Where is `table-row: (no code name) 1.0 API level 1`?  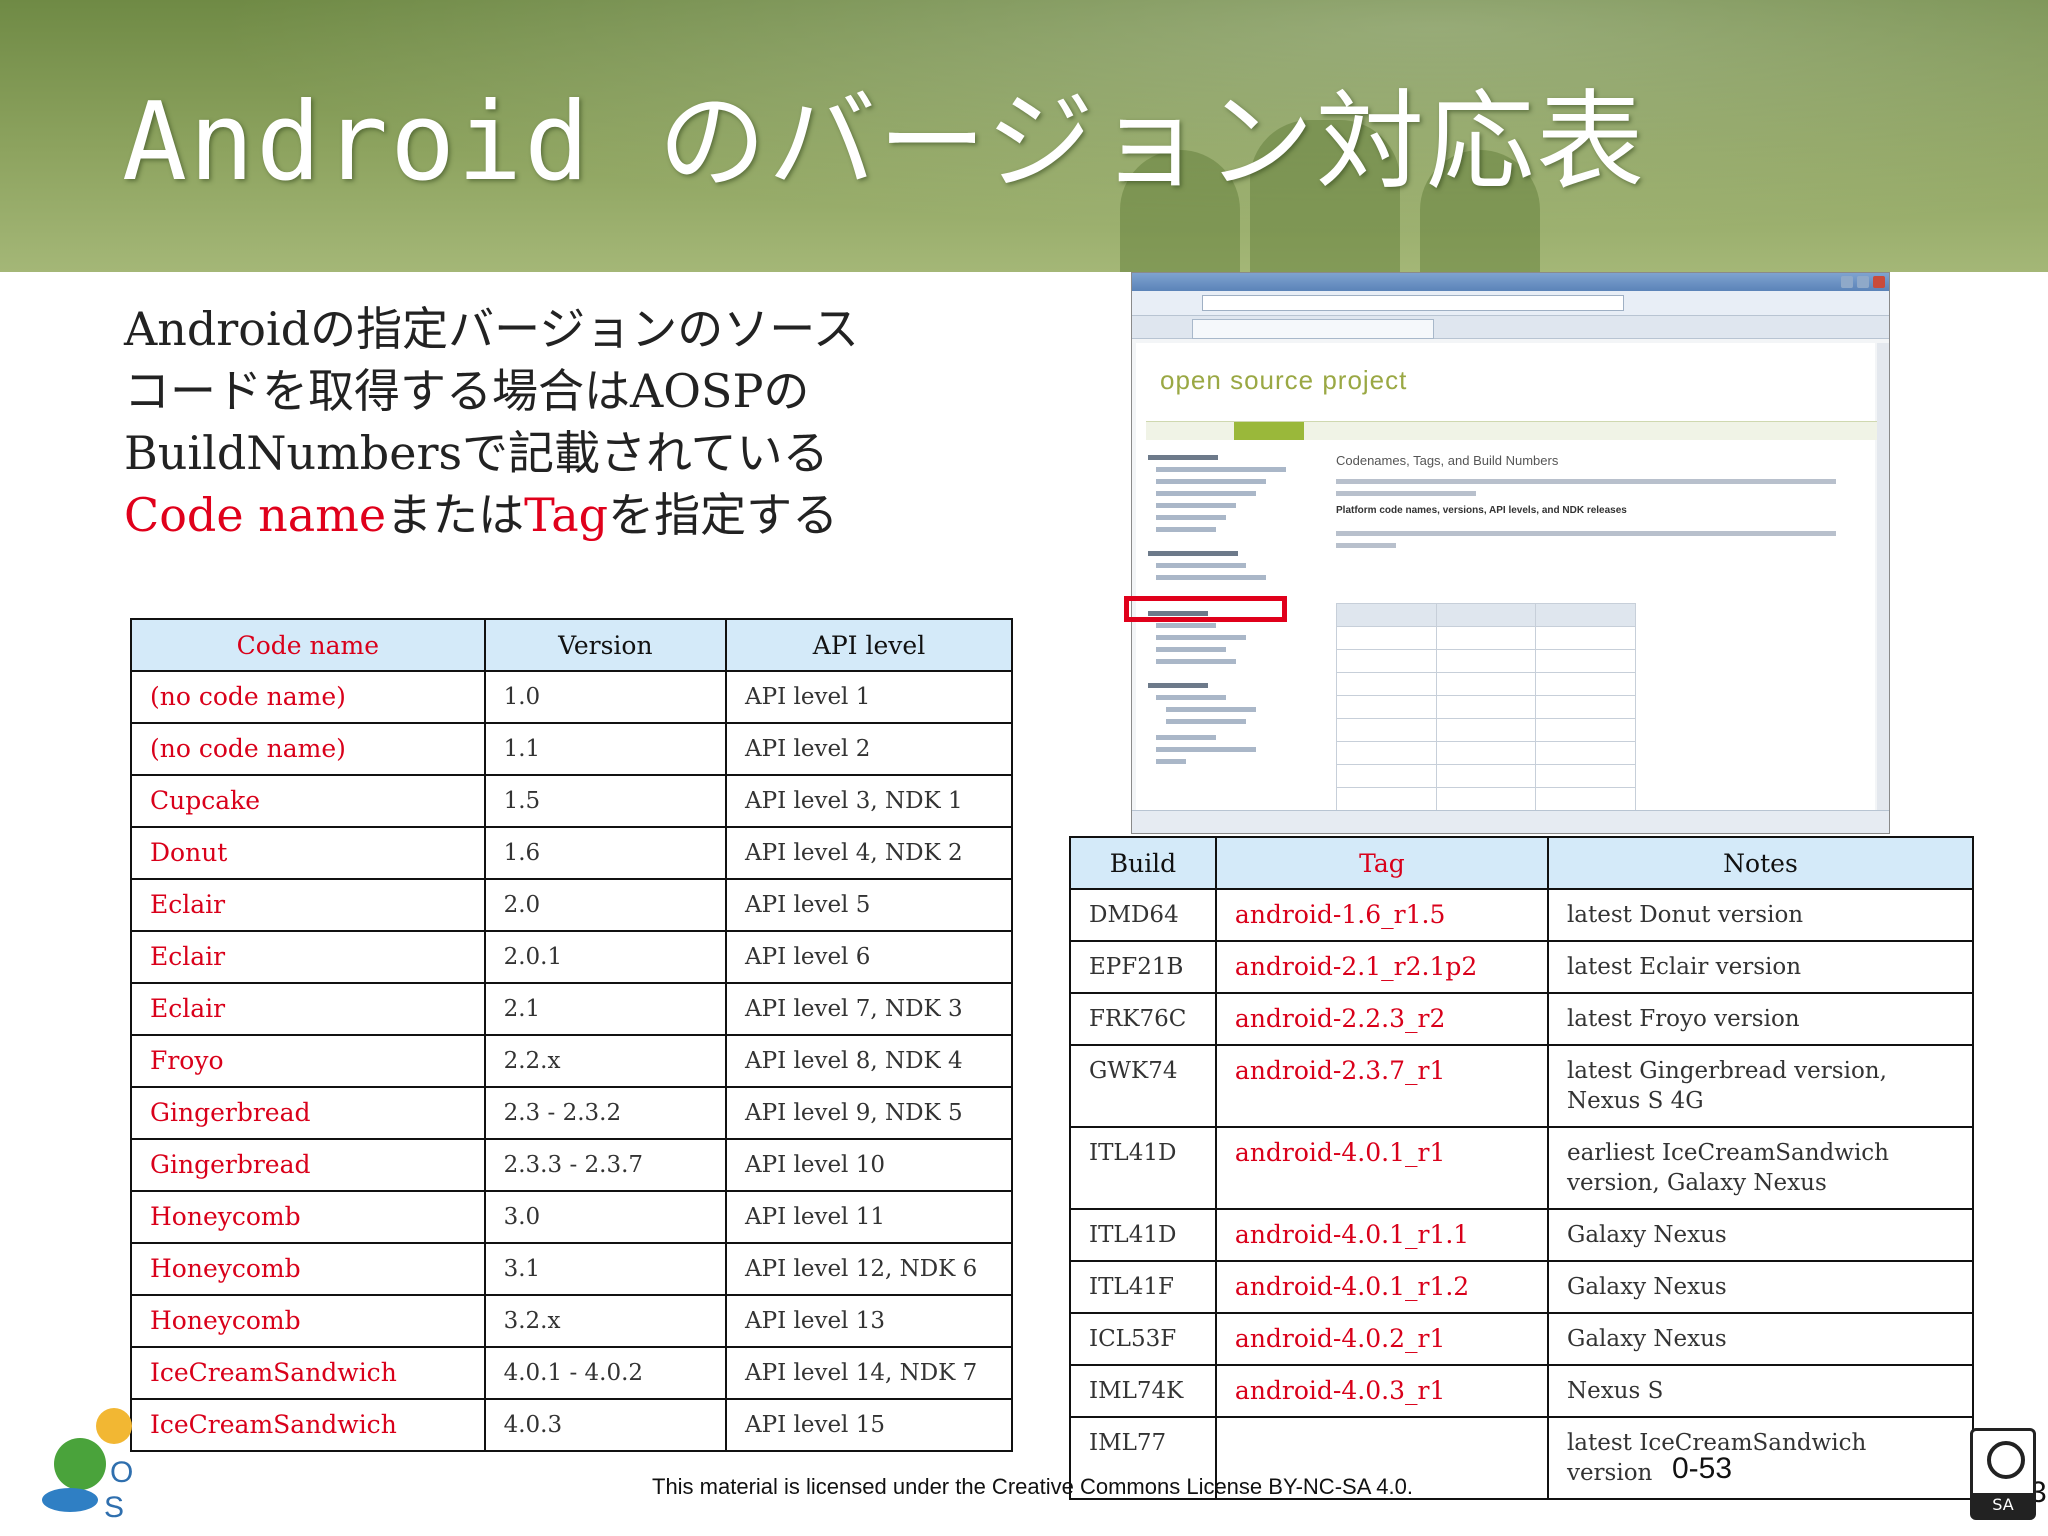
table-row: (no code name) 1.0 API level 1 is located at coordinates (571, 697).